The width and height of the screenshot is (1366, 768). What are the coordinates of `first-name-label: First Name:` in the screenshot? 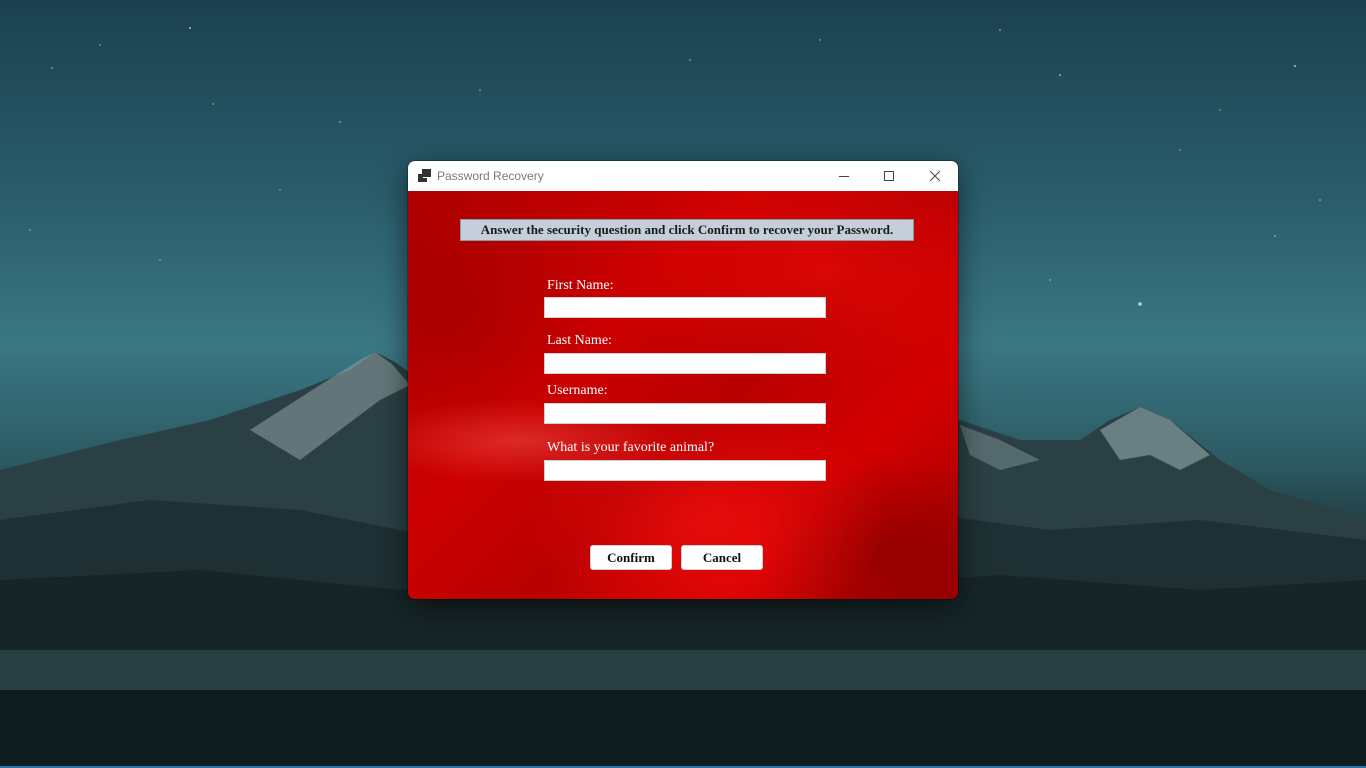 It's located at (580, 285).